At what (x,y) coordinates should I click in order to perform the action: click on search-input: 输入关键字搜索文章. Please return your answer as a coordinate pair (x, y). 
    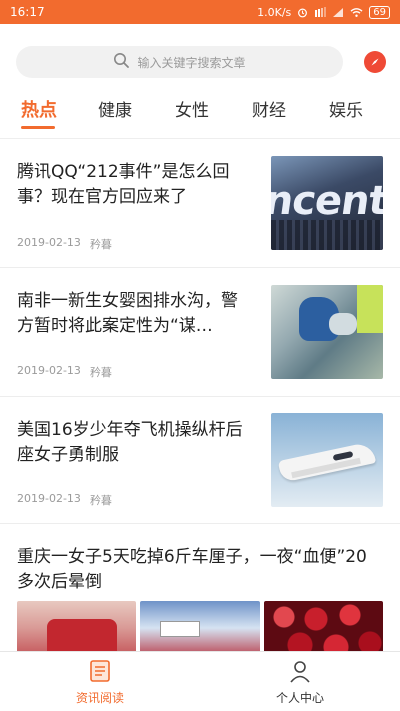
    Looking at the image, I should click on (179, 62).